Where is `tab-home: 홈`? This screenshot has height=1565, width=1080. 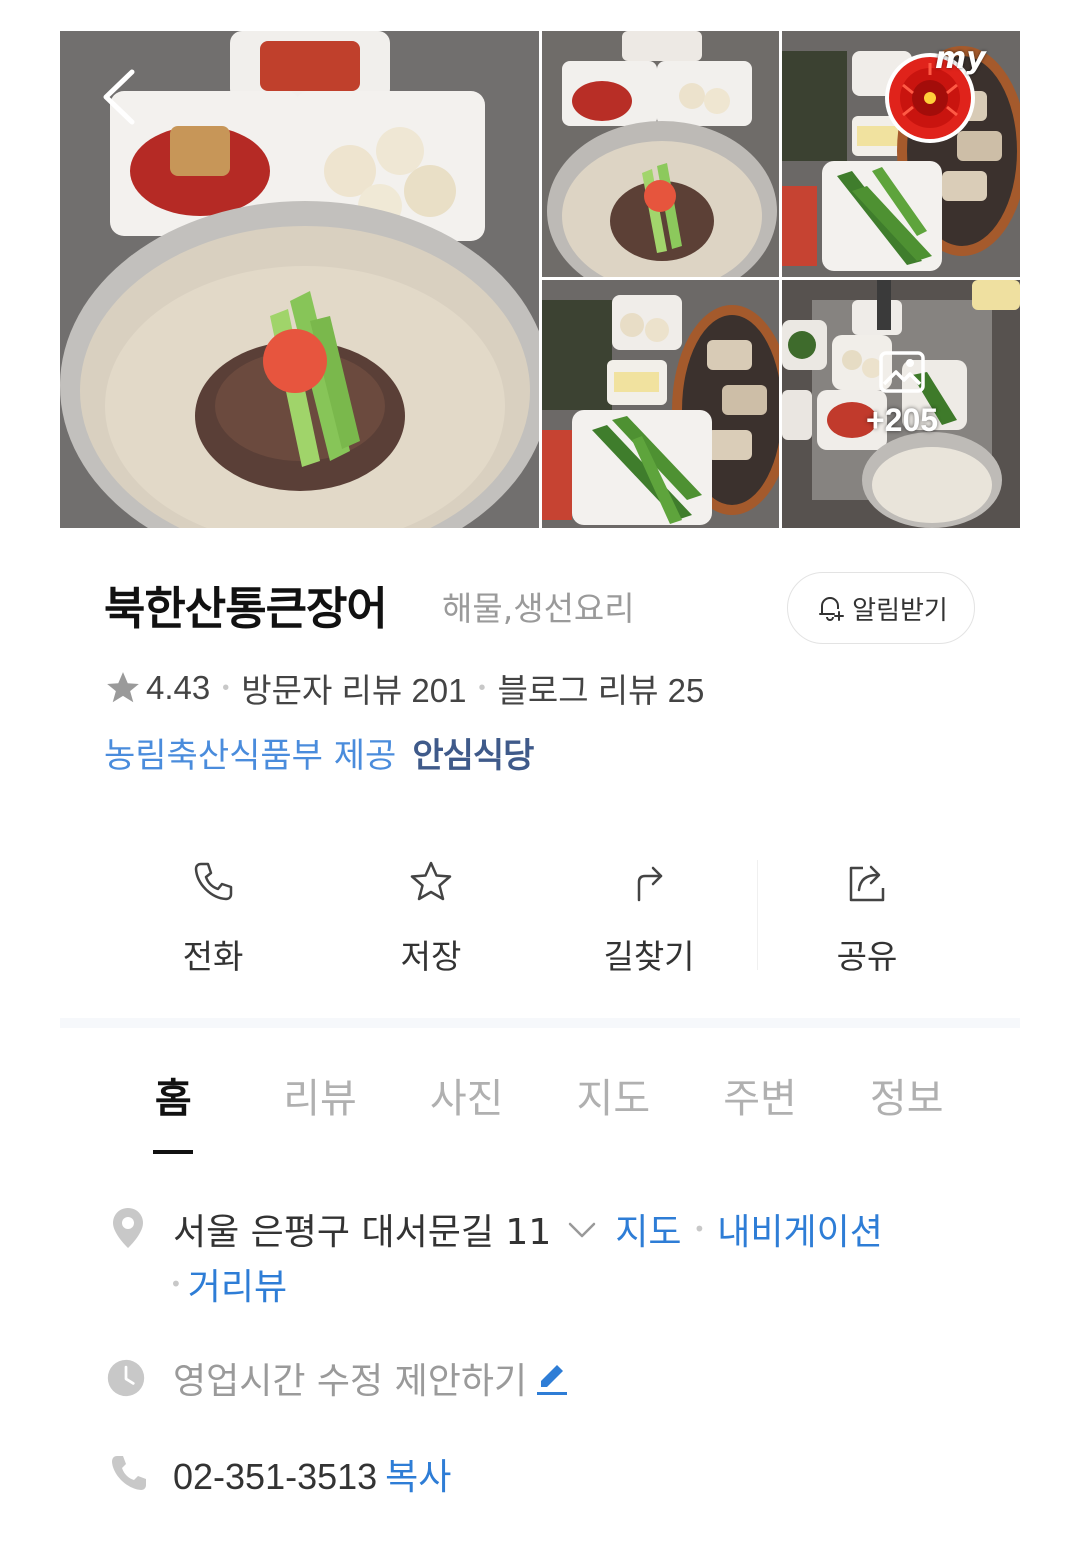
tab-home: 홈 is located at coordinates (173, 1110).